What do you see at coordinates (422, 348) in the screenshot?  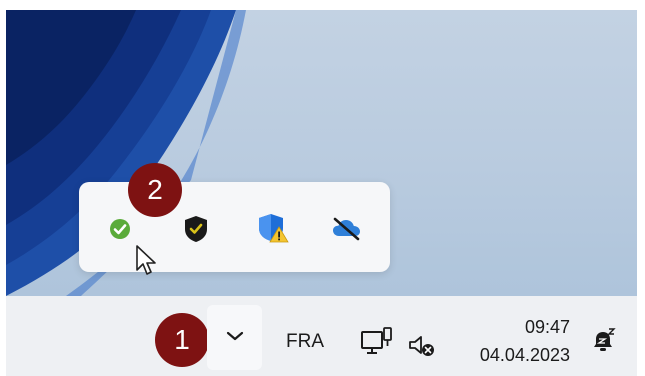 I see `speaker-muted-icon` at bounding box center [422, 348].